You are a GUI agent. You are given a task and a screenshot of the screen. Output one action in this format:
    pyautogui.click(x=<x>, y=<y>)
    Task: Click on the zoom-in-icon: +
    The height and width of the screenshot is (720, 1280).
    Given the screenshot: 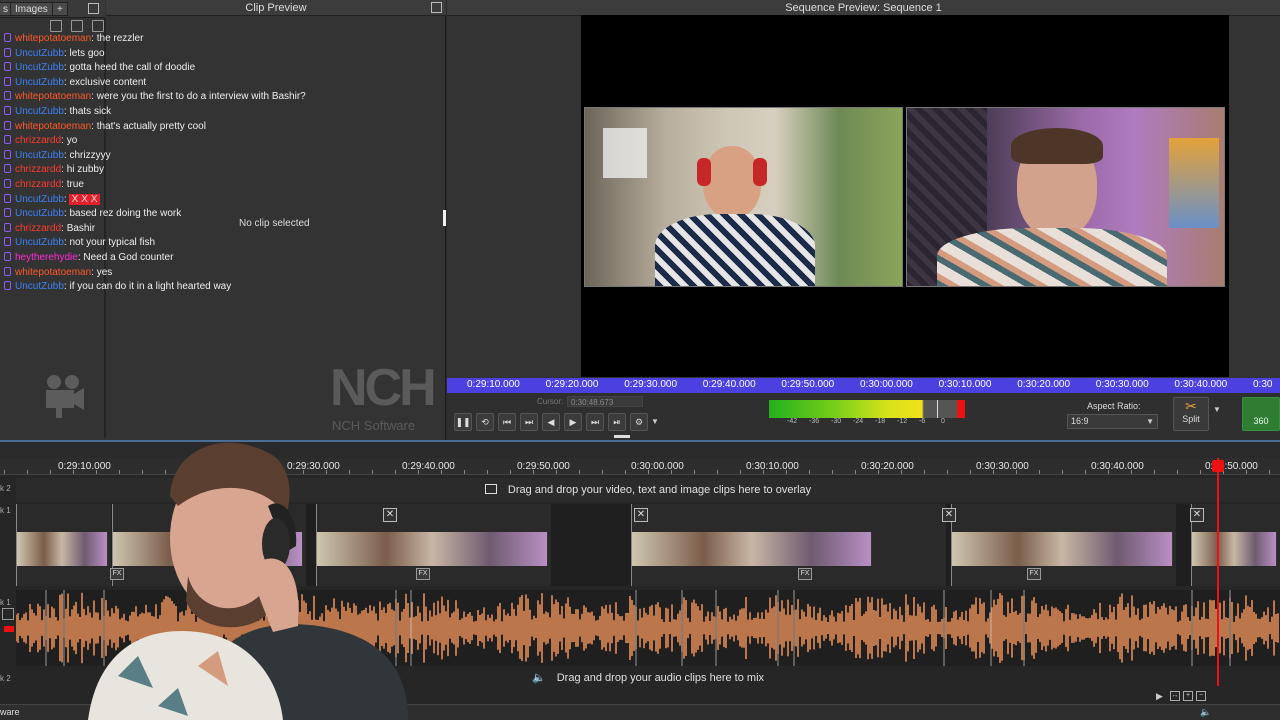 What is the action you would take?
    pyautogui.click(x=1188, y=696)
    